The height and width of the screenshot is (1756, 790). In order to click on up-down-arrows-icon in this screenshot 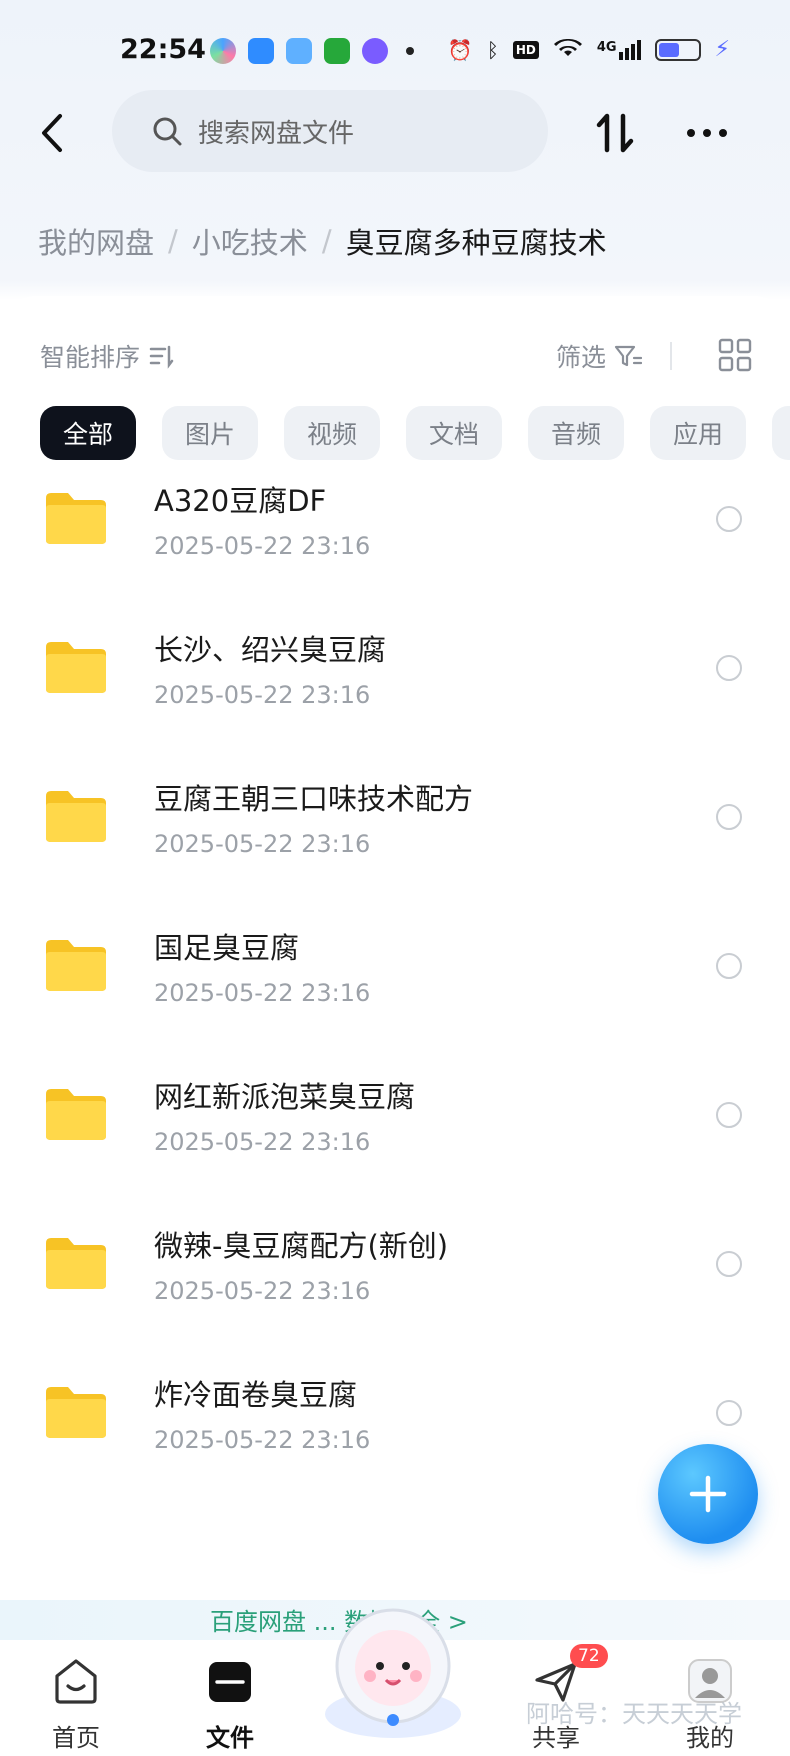, I will do `click(615, 133)`.